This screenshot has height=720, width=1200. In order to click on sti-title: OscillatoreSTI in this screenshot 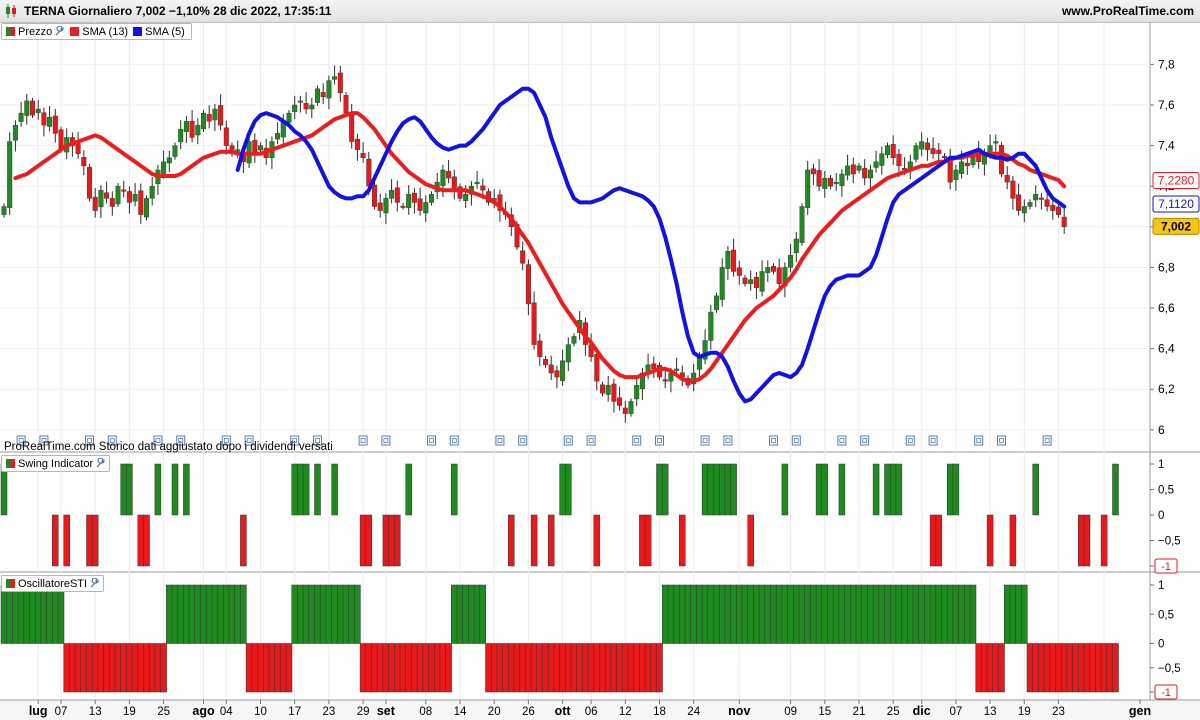, I will do `click(53, 583)`.